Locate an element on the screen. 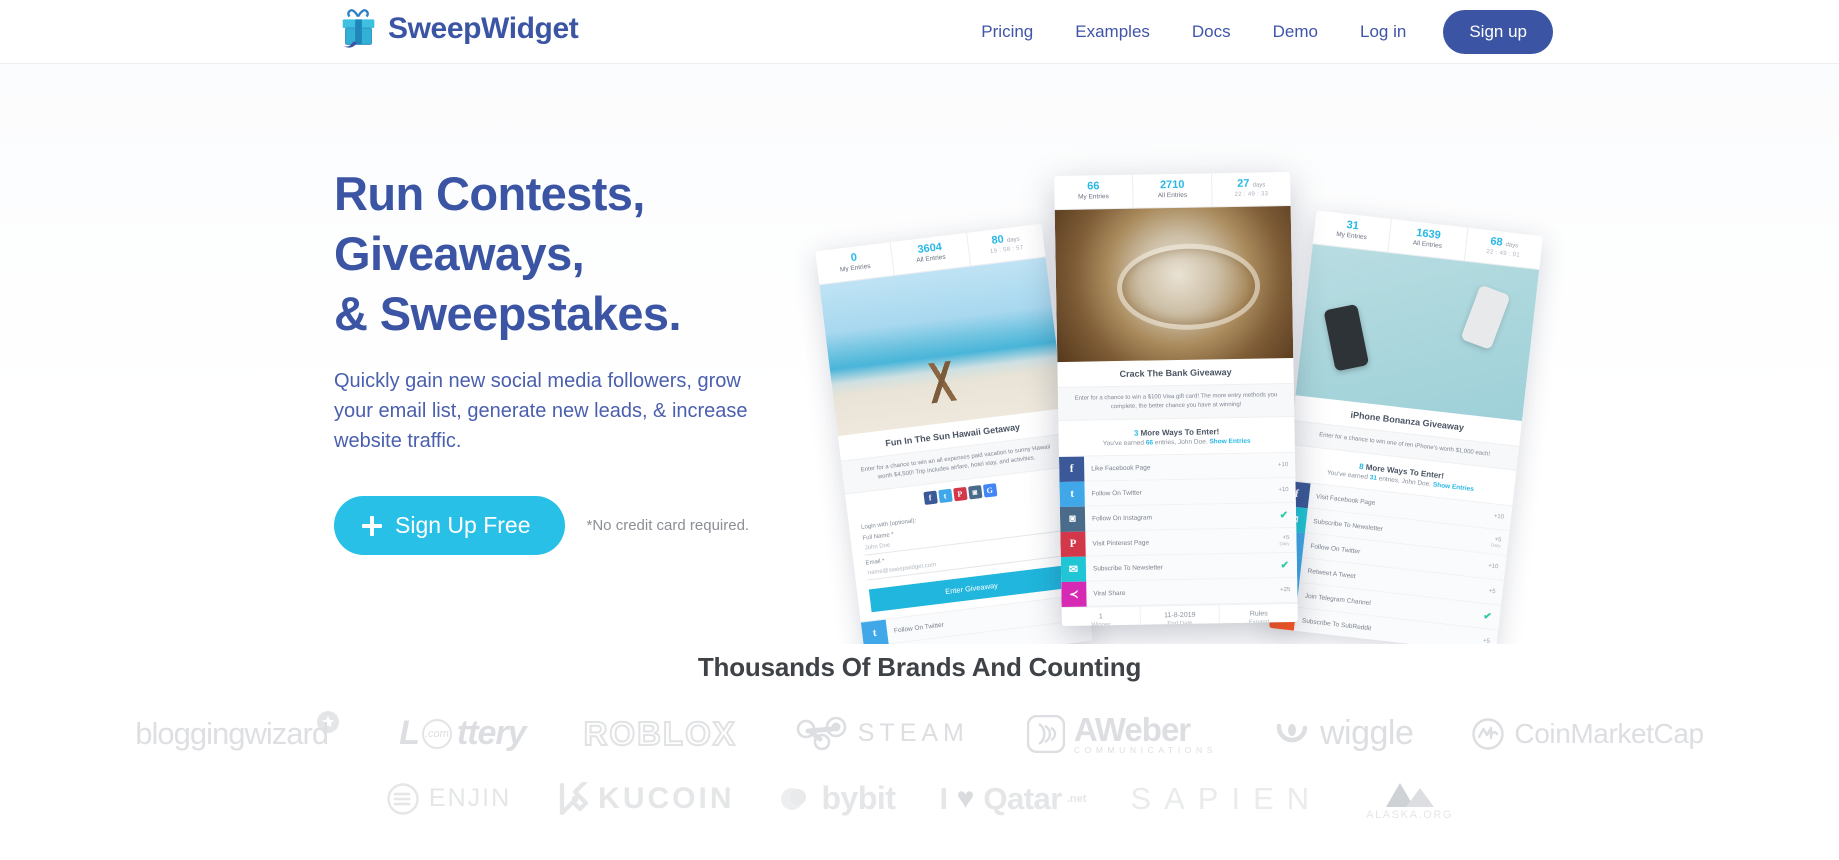 Image resolution: width=1839 pixels, height=860 pixels. earned-count: 31 is located at coordinates (1373, 478).